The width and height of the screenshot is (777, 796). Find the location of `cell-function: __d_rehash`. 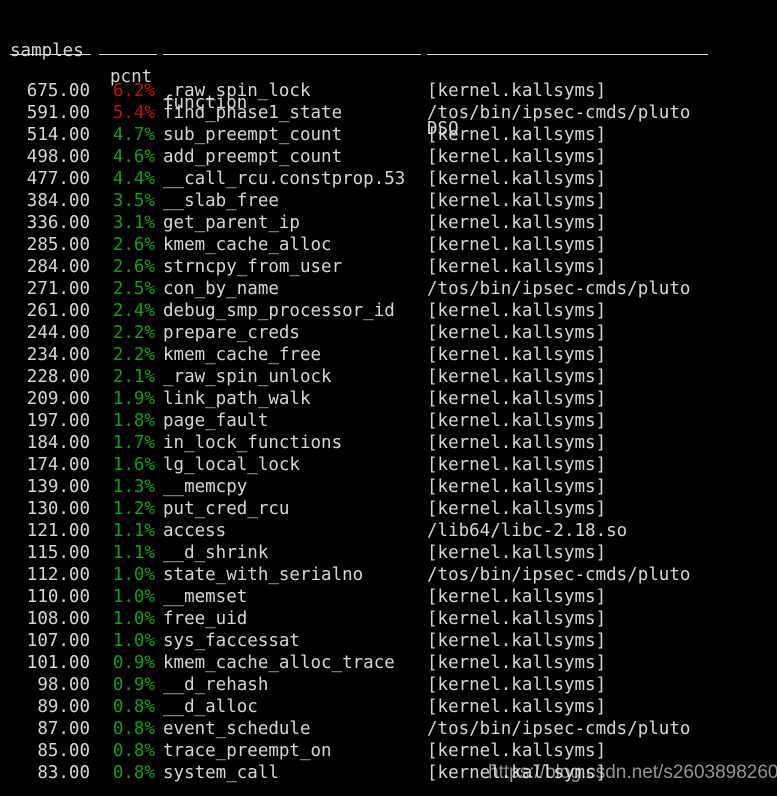

cell-function: __d_rehash is located at coordinates (216, 685).